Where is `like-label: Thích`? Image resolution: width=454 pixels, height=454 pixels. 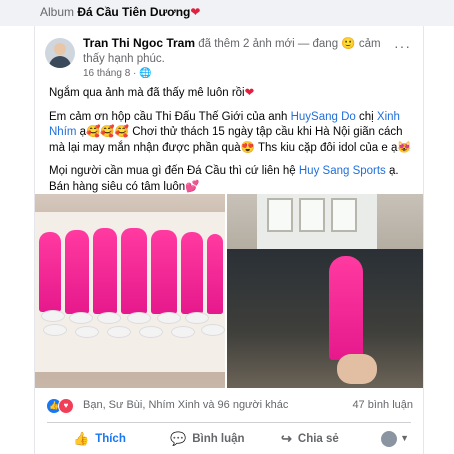
like-label: Thích is located at coordinates (110, 439).